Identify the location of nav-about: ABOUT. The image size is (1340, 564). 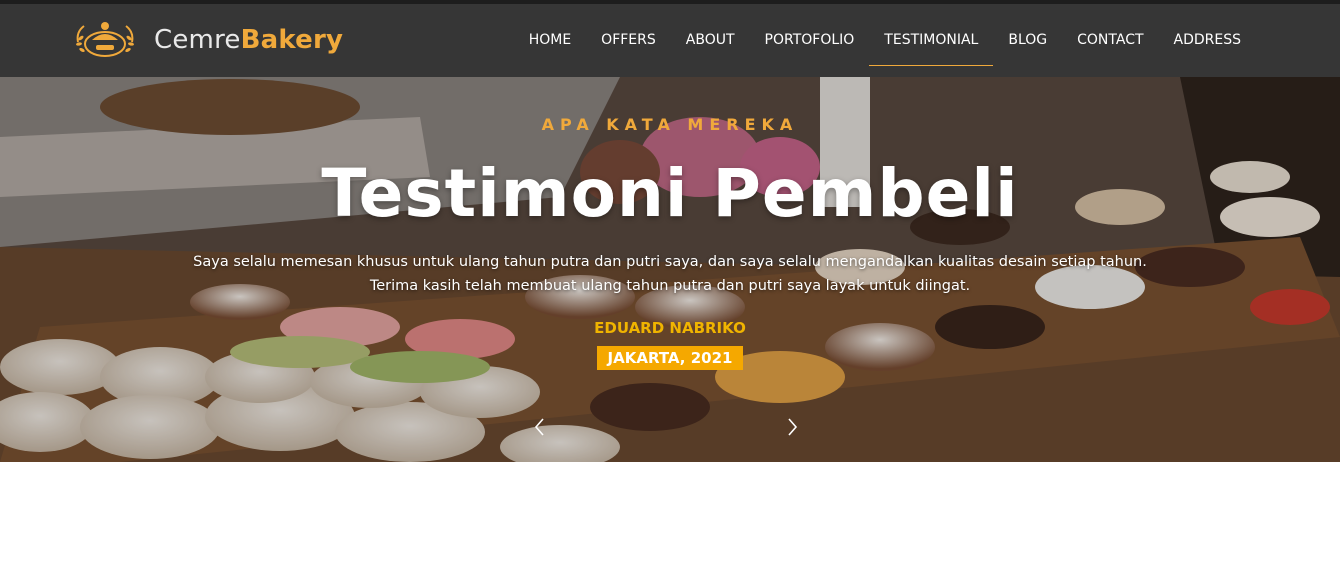
(710, 40).